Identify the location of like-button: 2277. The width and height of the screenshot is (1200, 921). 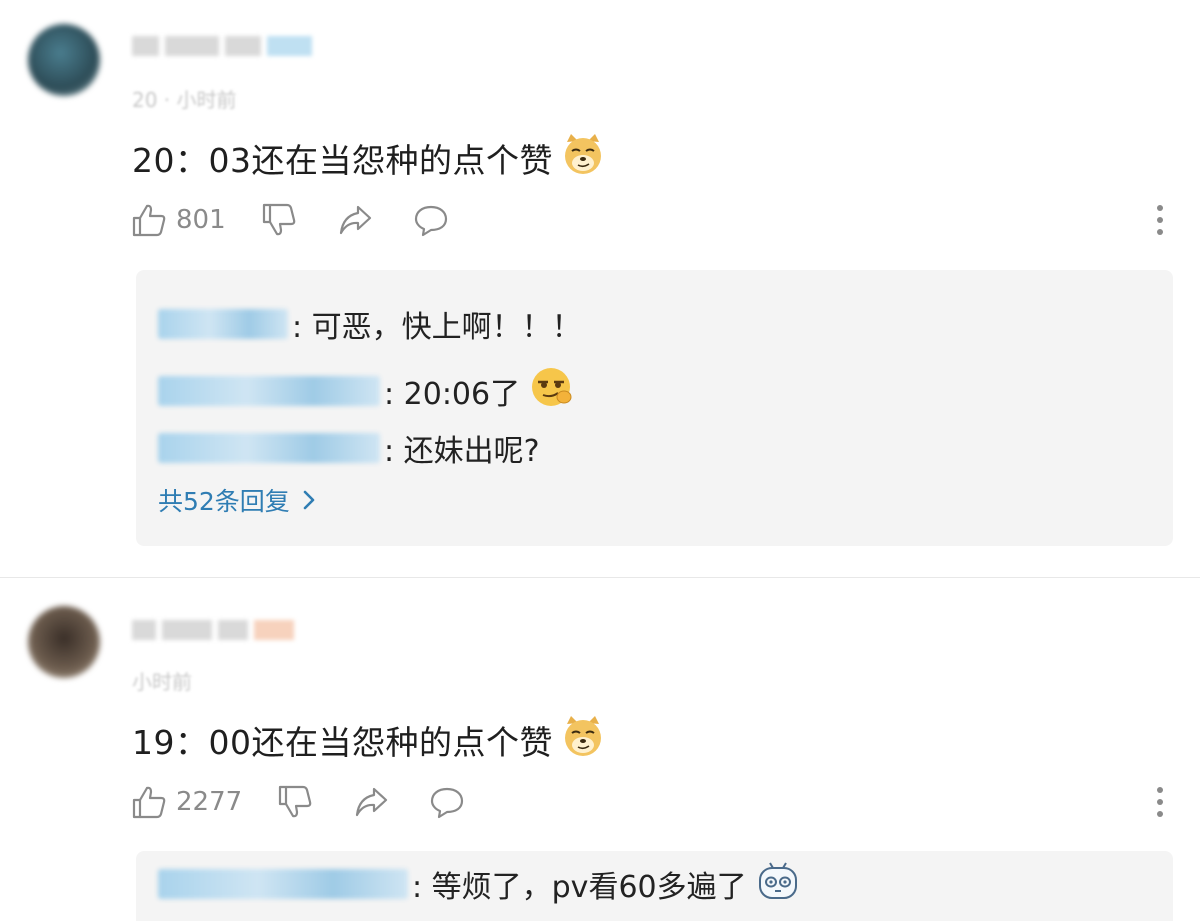
(186, 802).